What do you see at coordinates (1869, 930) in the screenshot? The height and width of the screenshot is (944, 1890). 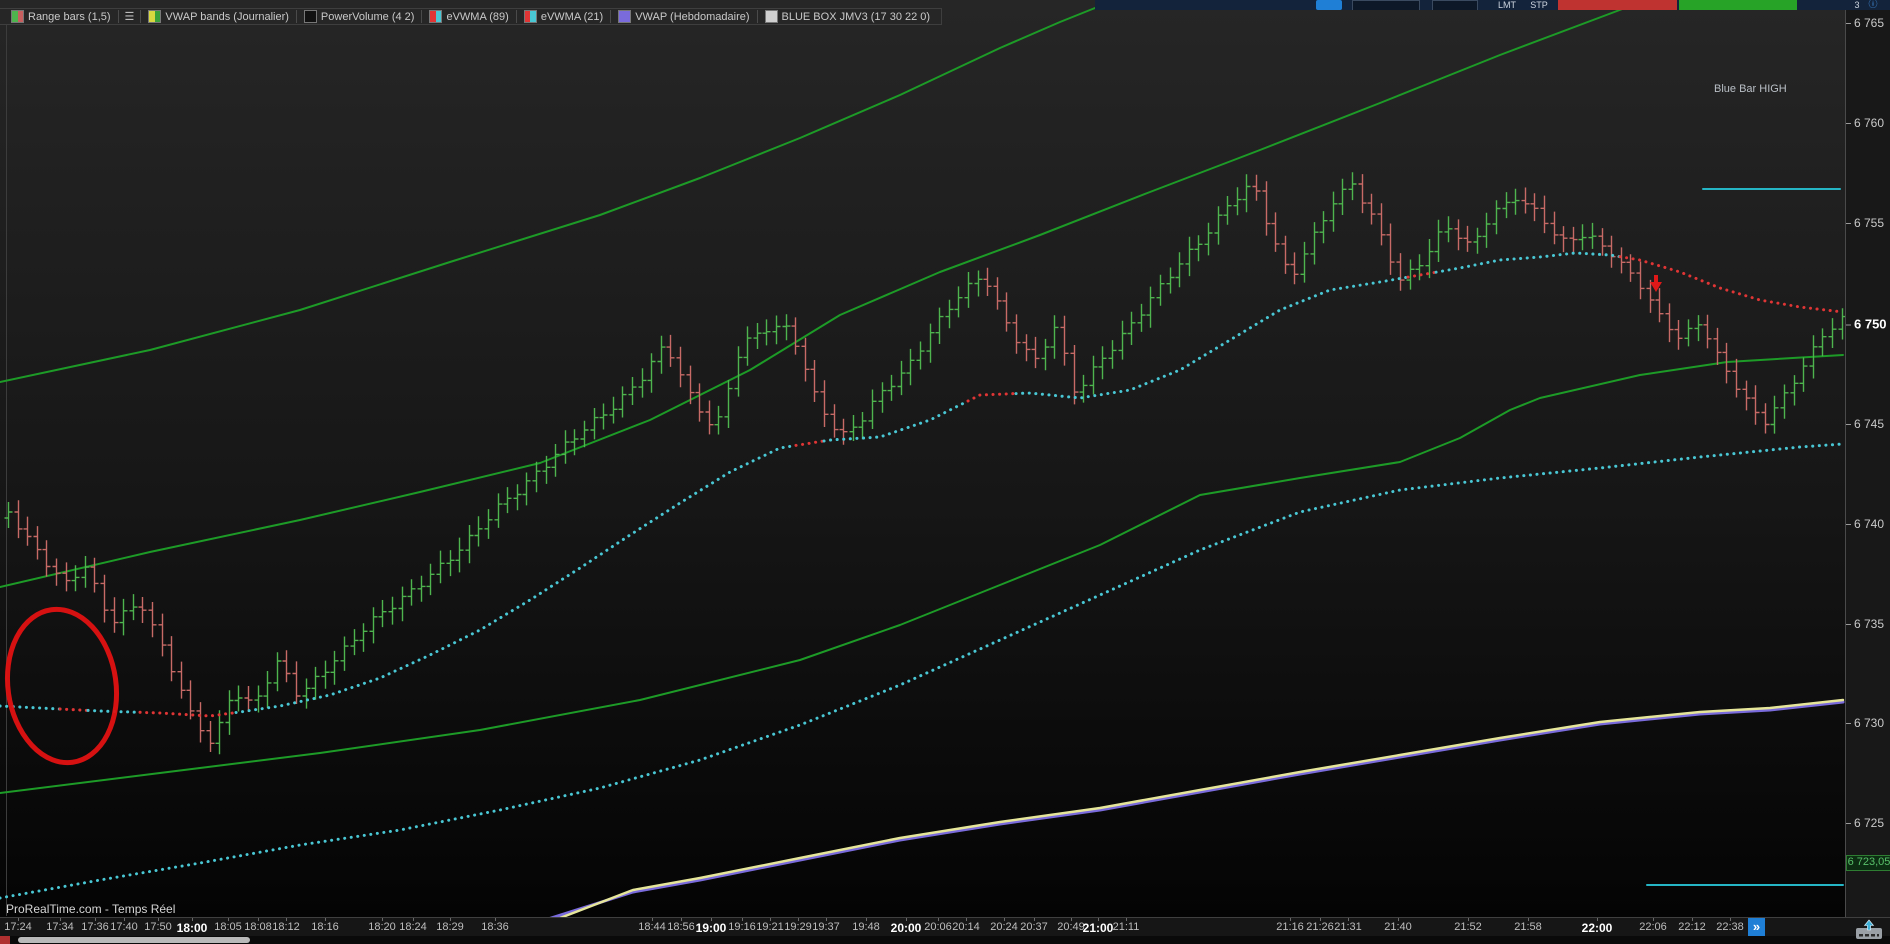 I see `keyboard-shortcut-icon` at bounding box center [1869, 930].